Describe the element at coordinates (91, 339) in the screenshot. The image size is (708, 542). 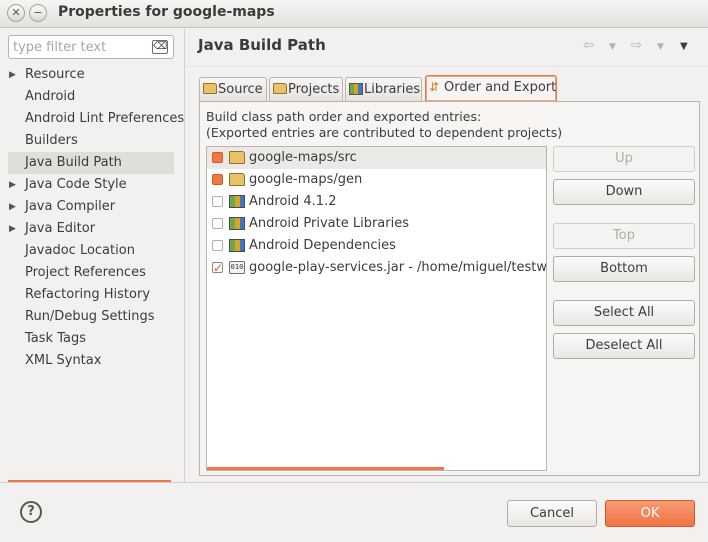
I see `tree-item-task-tags: Task Tags` at that location.